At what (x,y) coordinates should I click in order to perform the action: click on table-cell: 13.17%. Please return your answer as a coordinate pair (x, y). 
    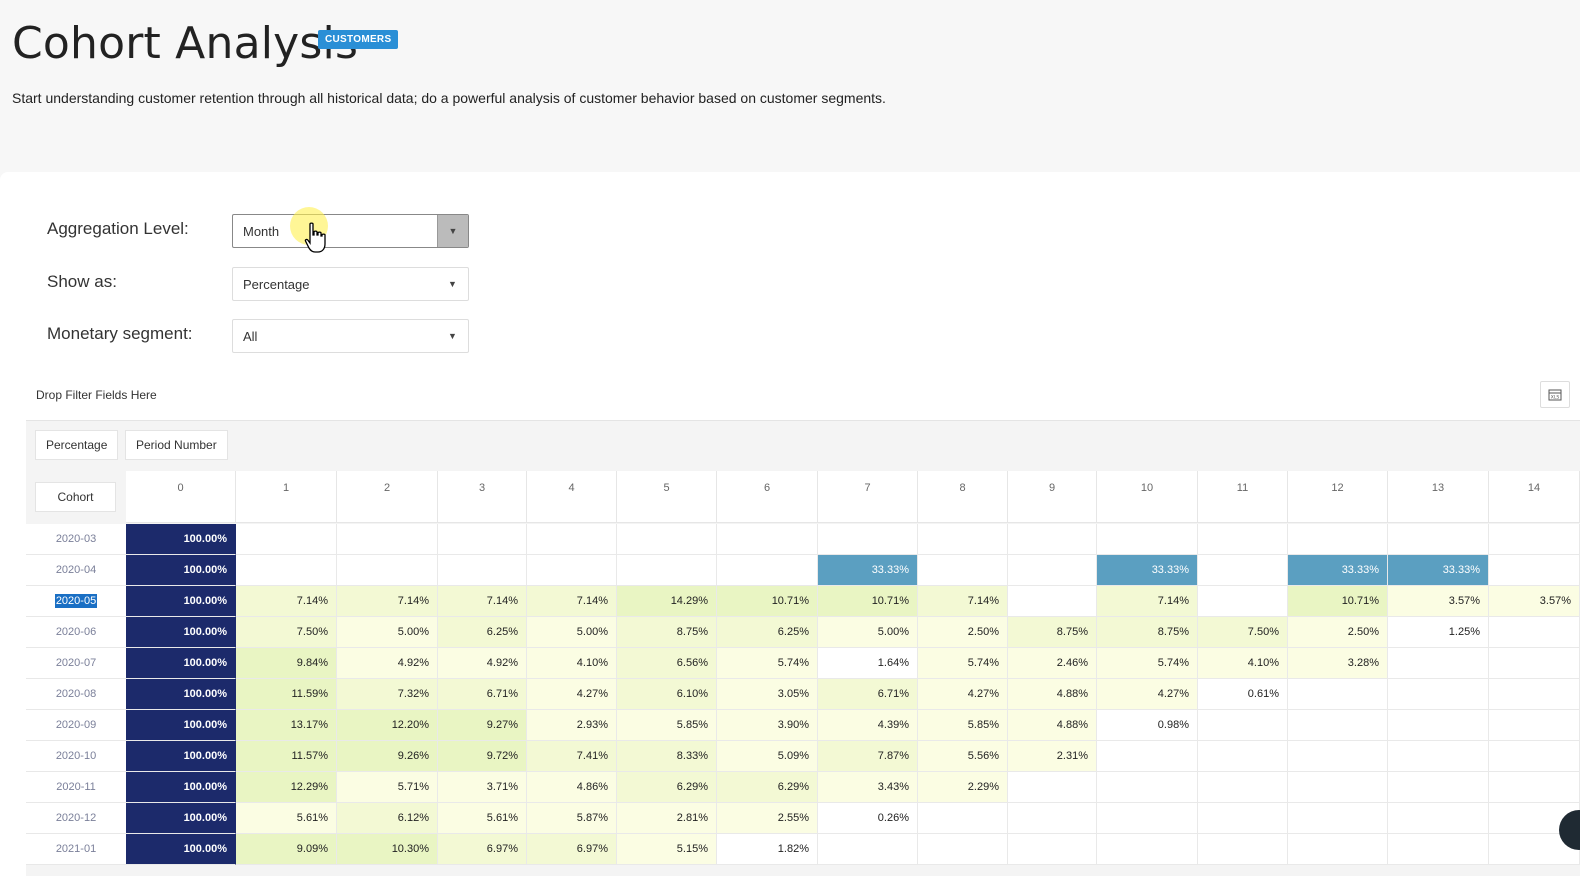
    Looking at the image, I should click on (286, 725).